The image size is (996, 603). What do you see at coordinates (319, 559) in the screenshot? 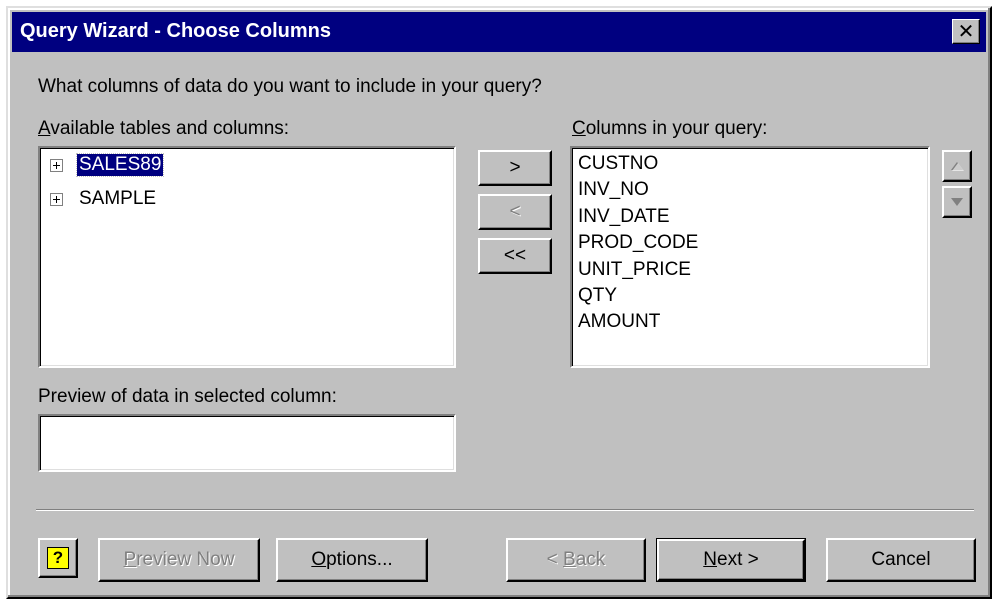
I see `options-key: O` at bounding box center [319, 559].